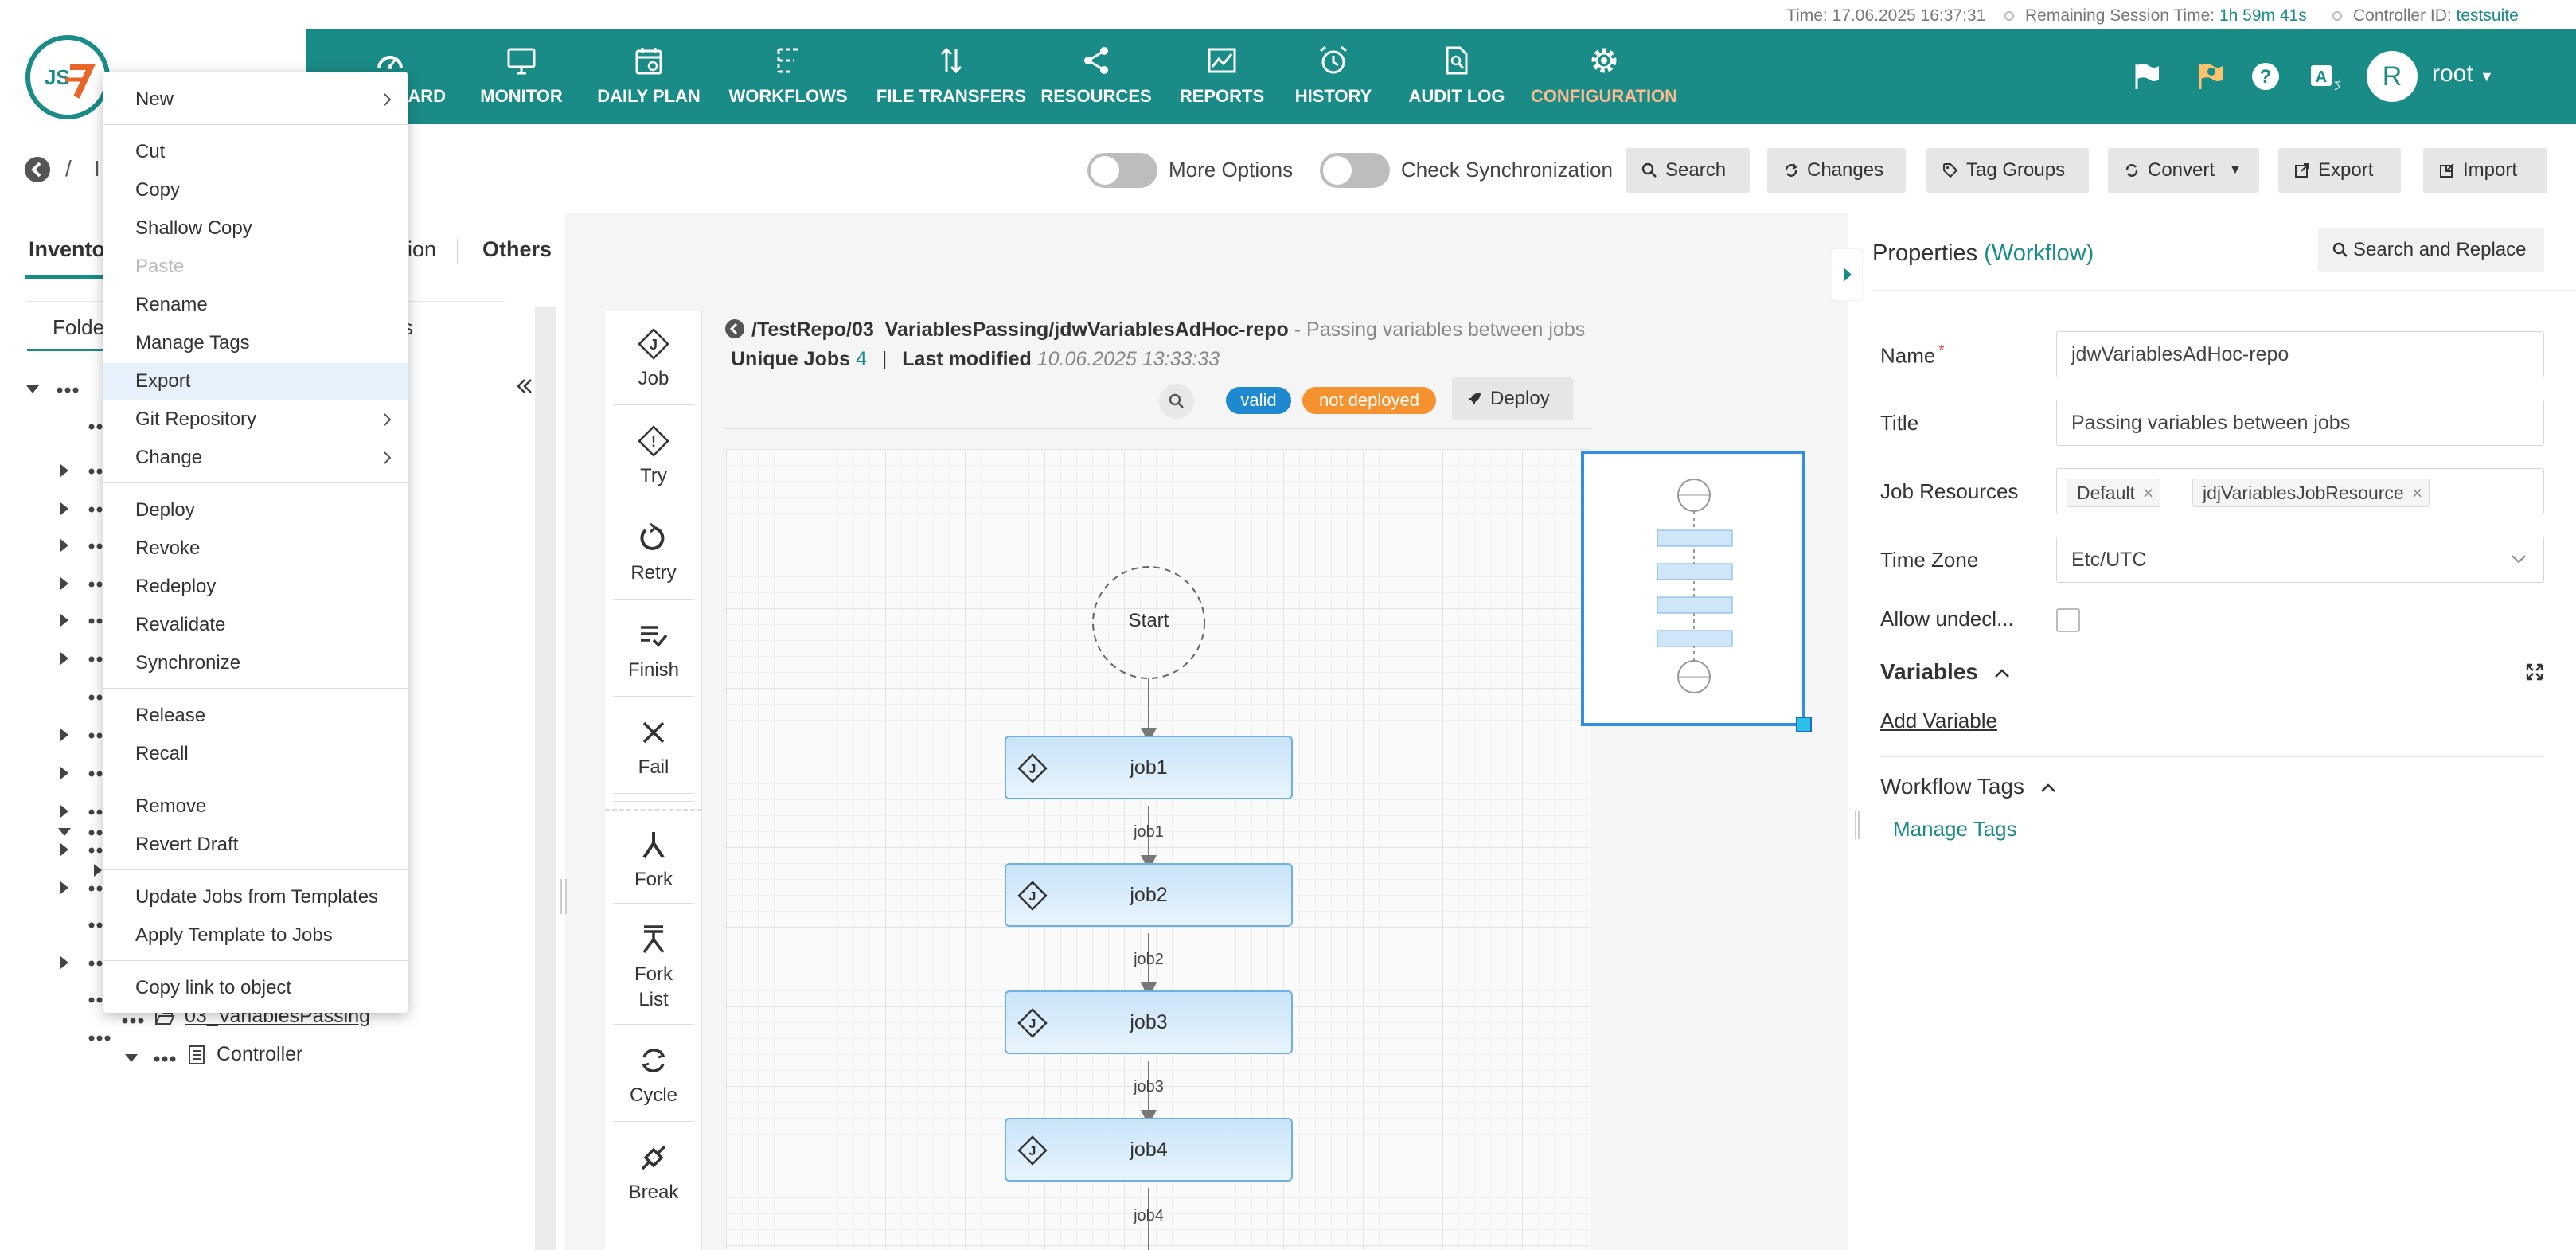 The height and width of the screenshot is (1250, 2576). I want to click on nav-item-file-transfers: FILE TRANSFERS, so click(951, 76).